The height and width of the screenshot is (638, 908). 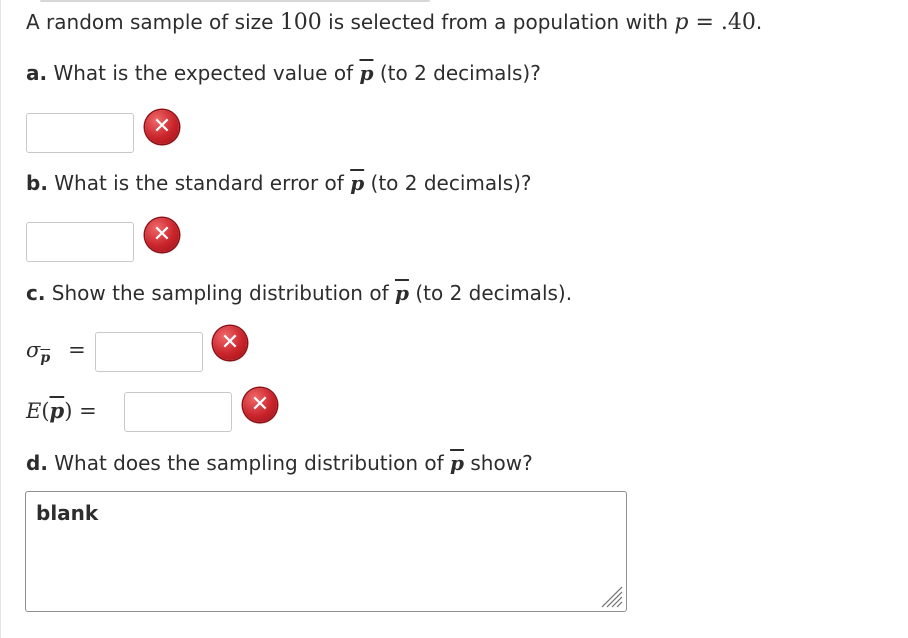 What do you see at coordinates (37, 463) in the screenshot?
I see `part-d-label: d.` at bounding box center [37, 463].